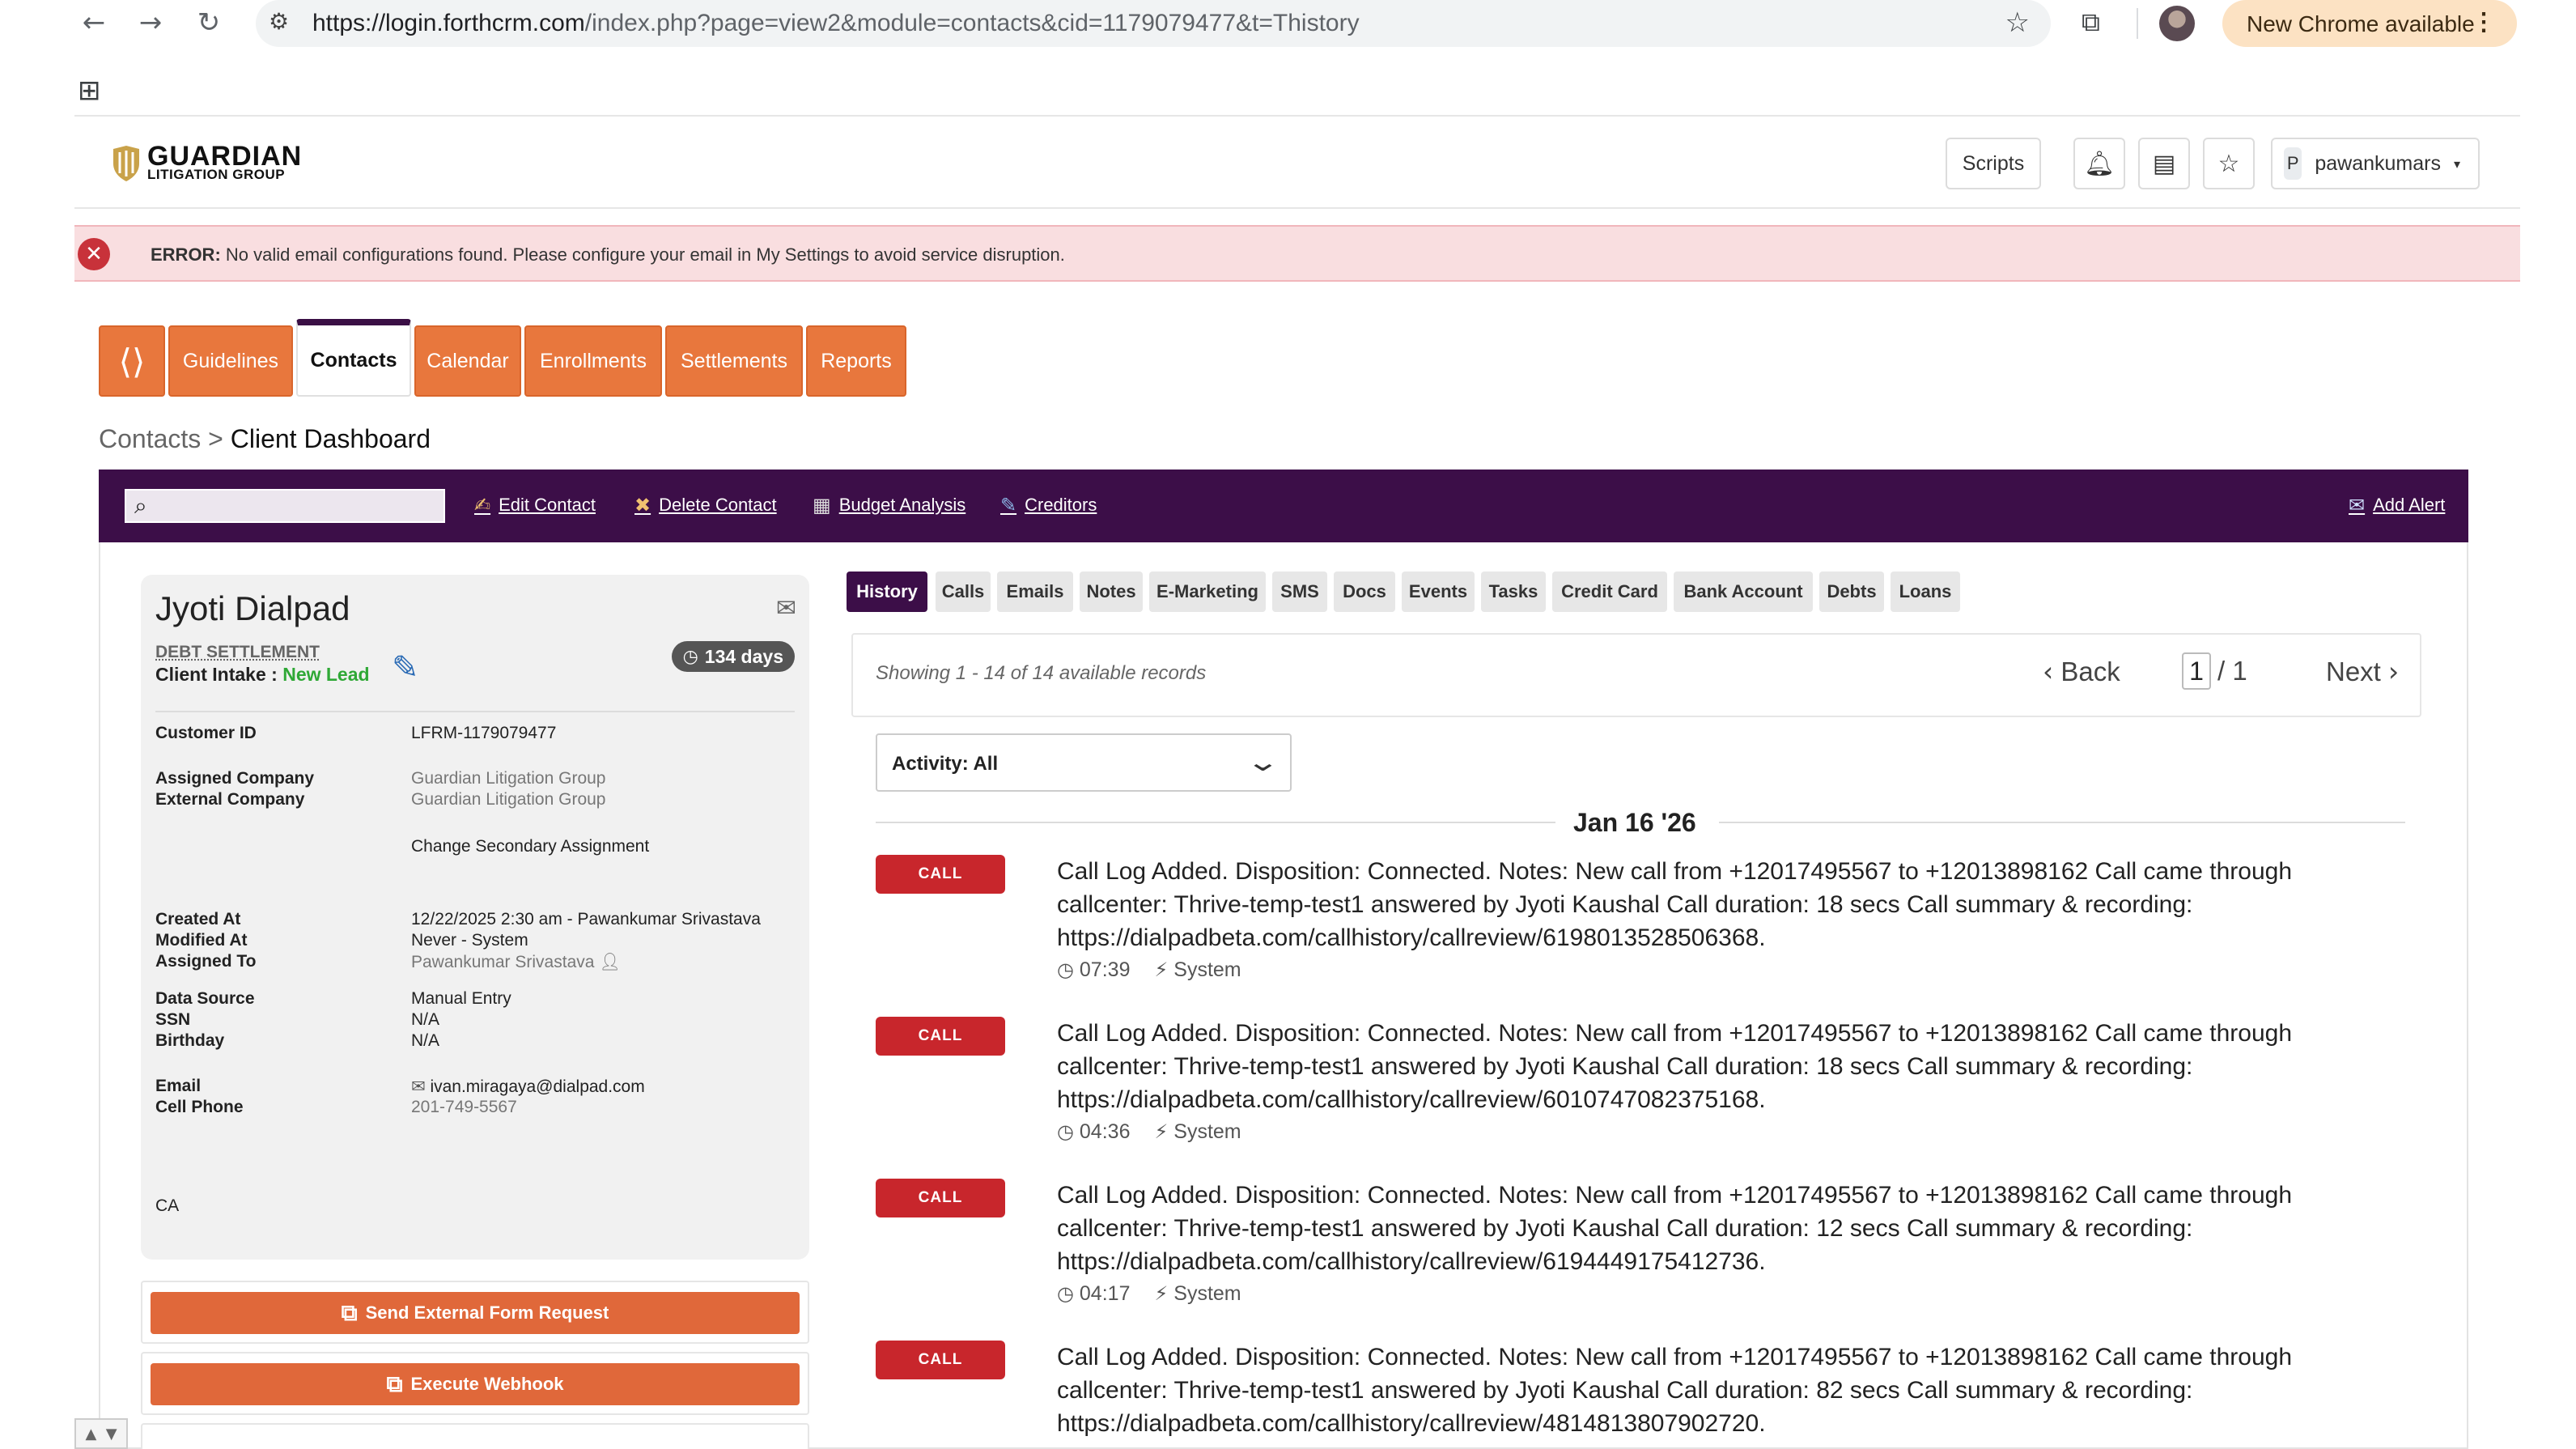 This screenshot has height=1449, width=2576. Describe the element at coordinates (2017, 22) in the screenshot. I see `star-icon: ☆` at that location.